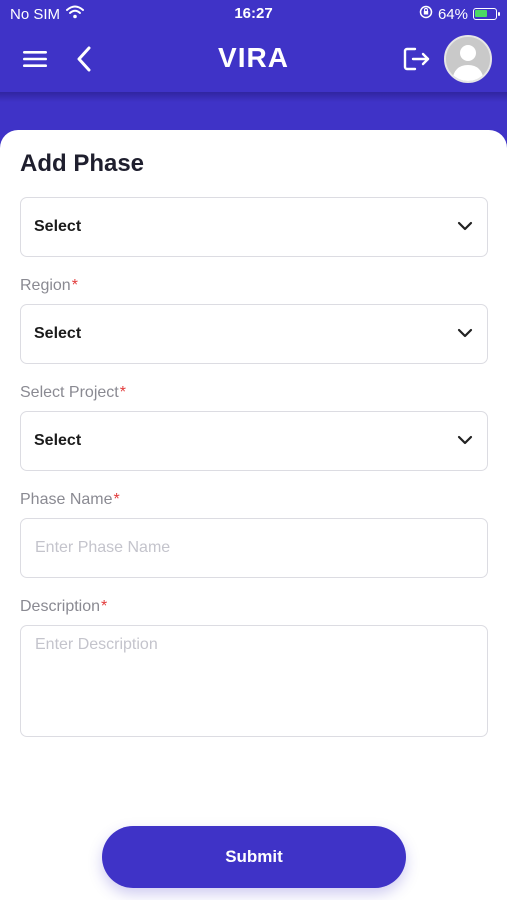 The height and width of the screenshot is (900, 507). Describe the element at coordinates (82, 163) in the screenshot. I see `page-title: Add Phase` at that location.